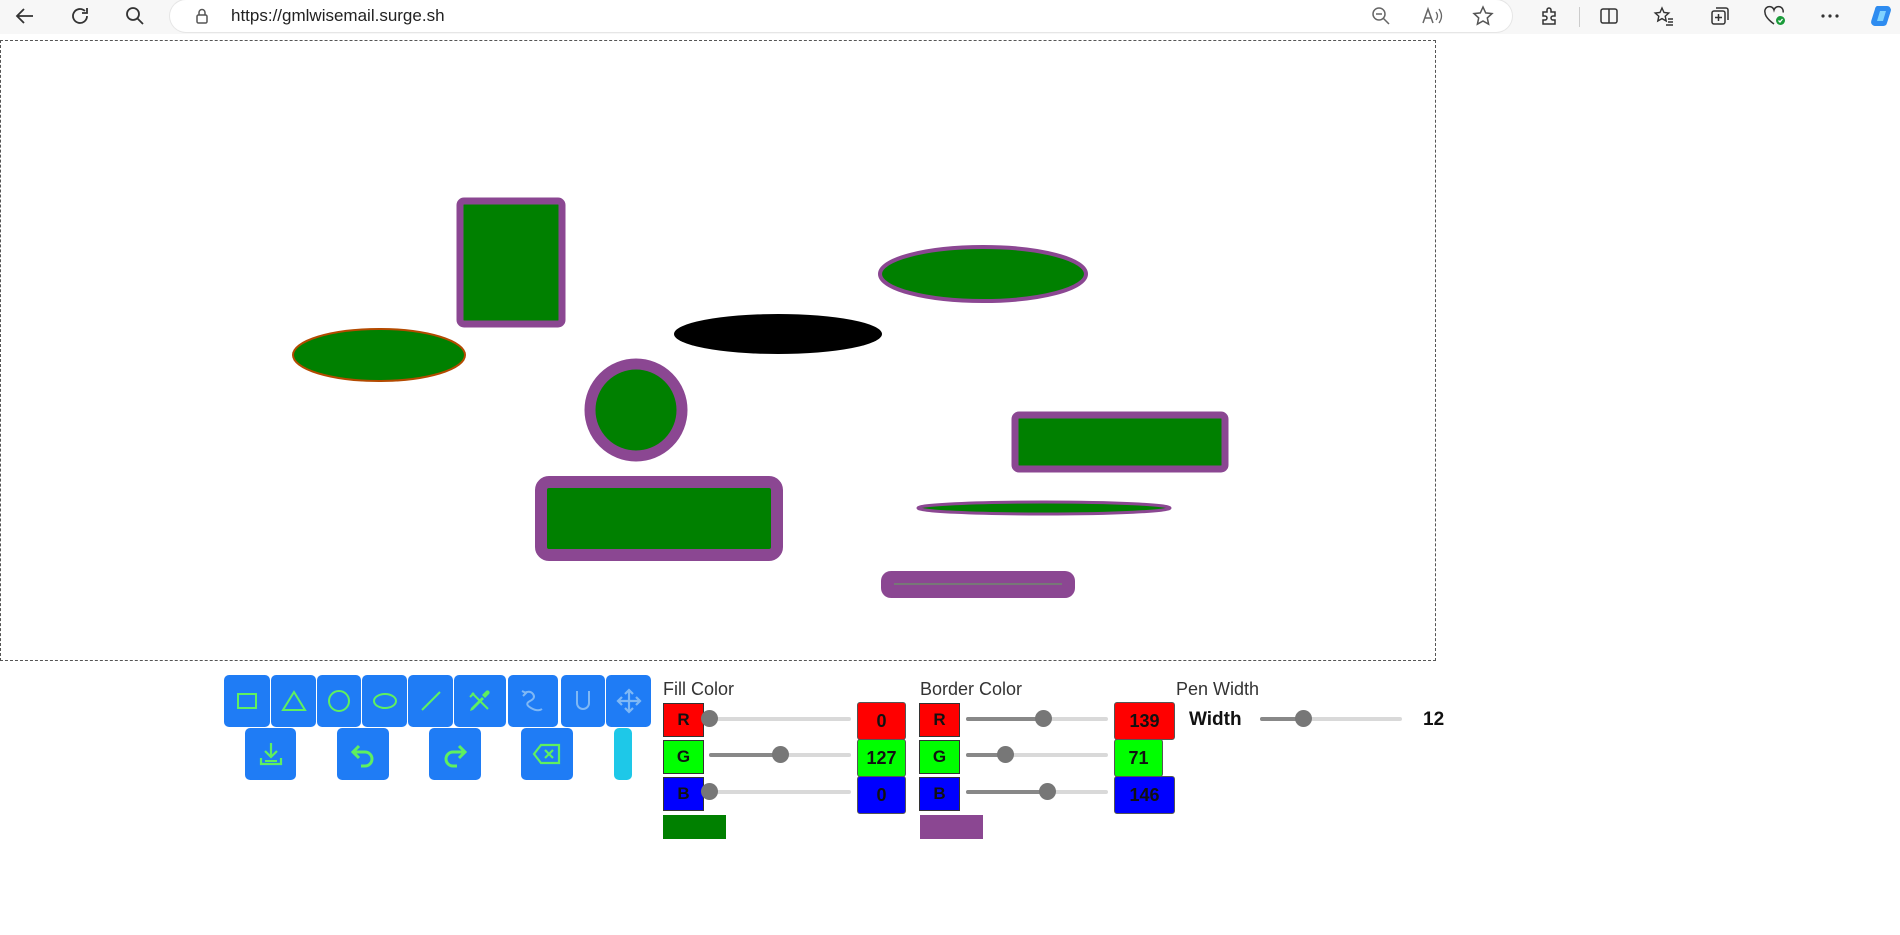 Image resolution: width=1900 pixels, height=935 pixels. I want to click on shape-ellipse-black, so click(778, 334).